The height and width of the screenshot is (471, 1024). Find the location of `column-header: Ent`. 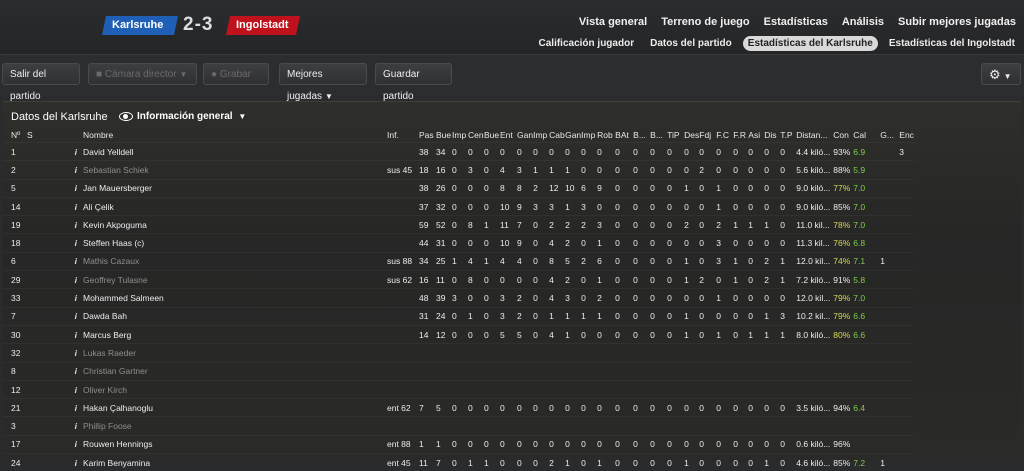

column-header: Ent is located at coordinates (508, 135).